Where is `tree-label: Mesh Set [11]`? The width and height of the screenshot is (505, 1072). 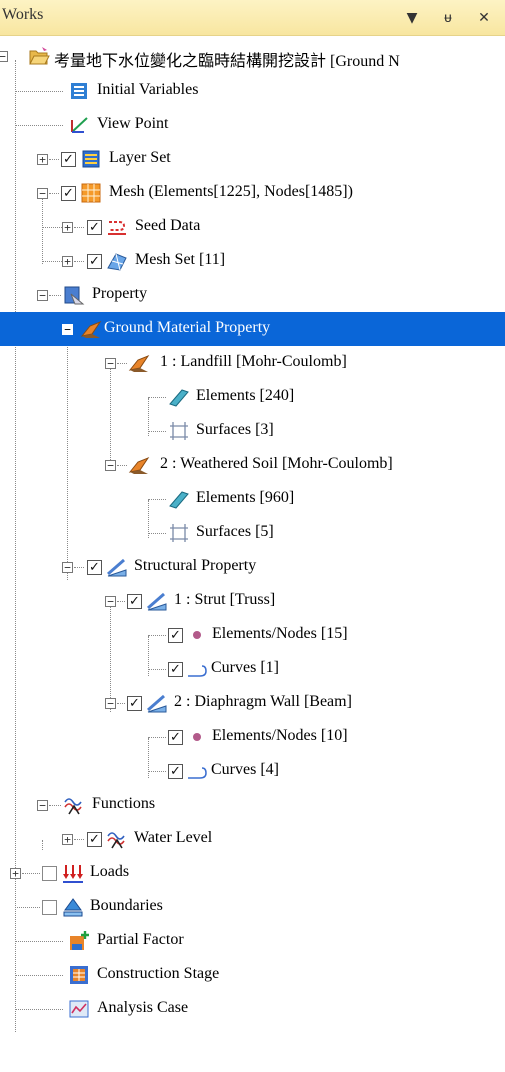
tree-label: Mesh Set [11] is located at coordinates (180, 259).